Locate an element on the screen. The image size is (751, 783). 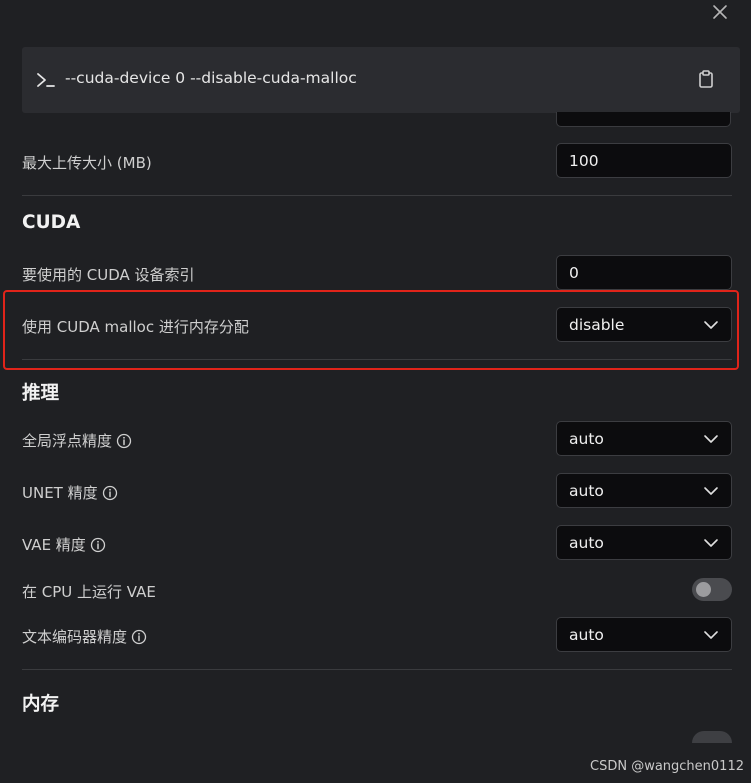
max-upload-label: 最大上传大小 (MB) is located at coordinates (87, 163).